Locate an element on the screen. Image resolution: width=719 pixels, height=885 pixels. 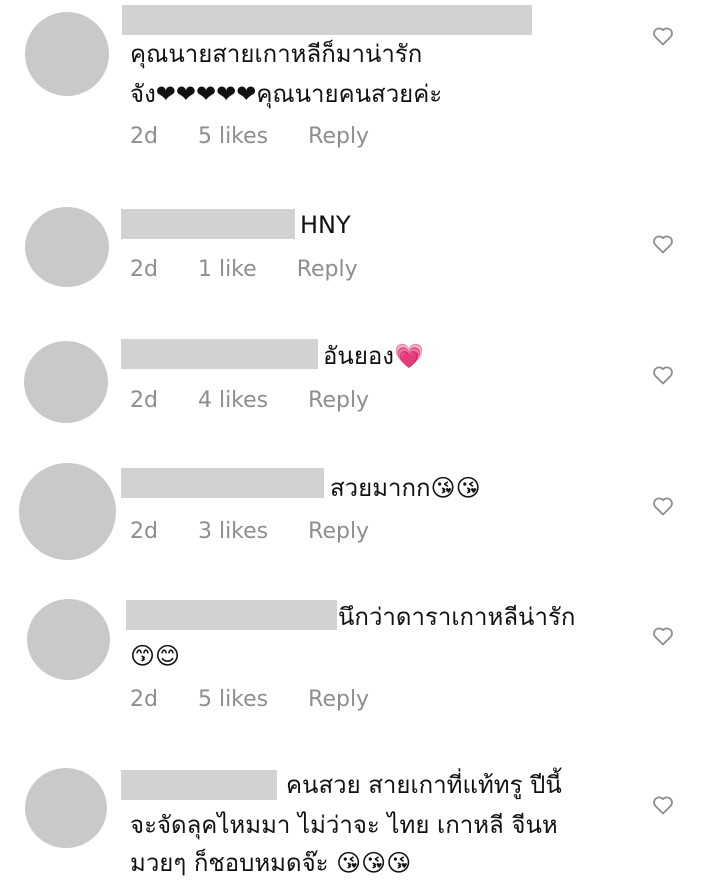
comment-meta: 2d 1 like Reply is located at coordinates (244, 269).